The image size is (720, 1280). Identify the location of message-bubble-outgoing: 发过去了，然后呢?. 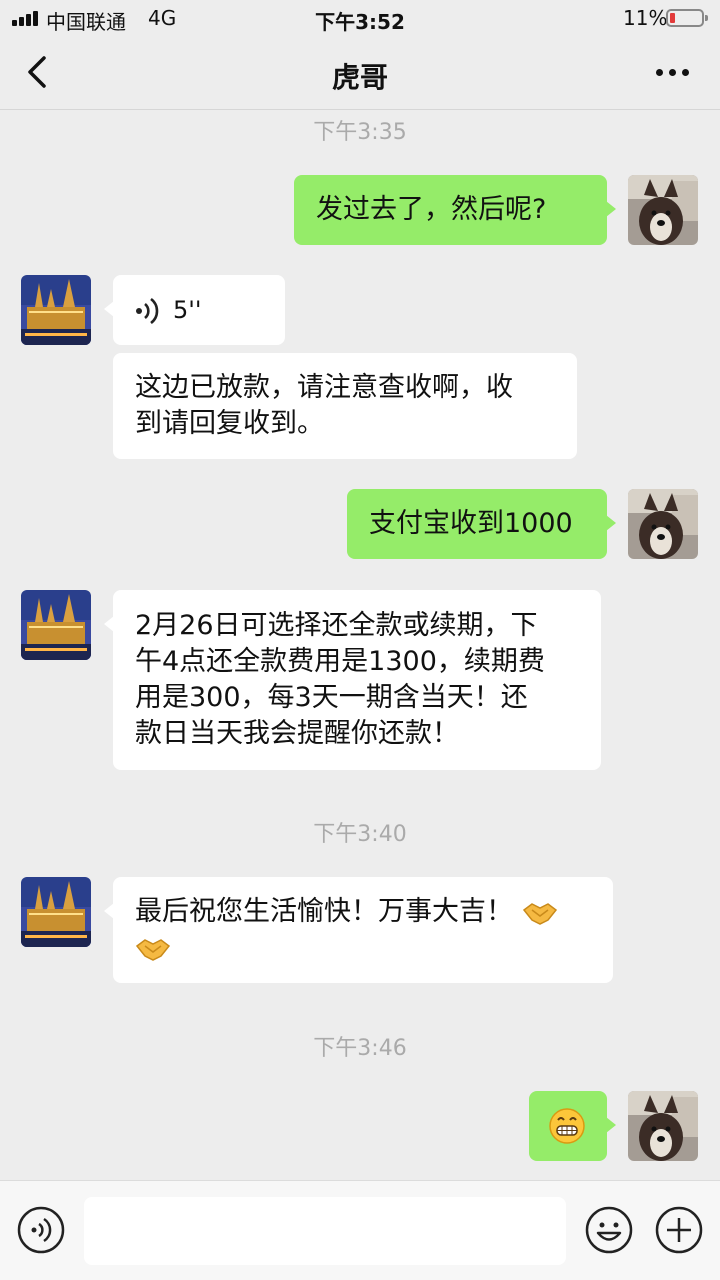
(455, 210).